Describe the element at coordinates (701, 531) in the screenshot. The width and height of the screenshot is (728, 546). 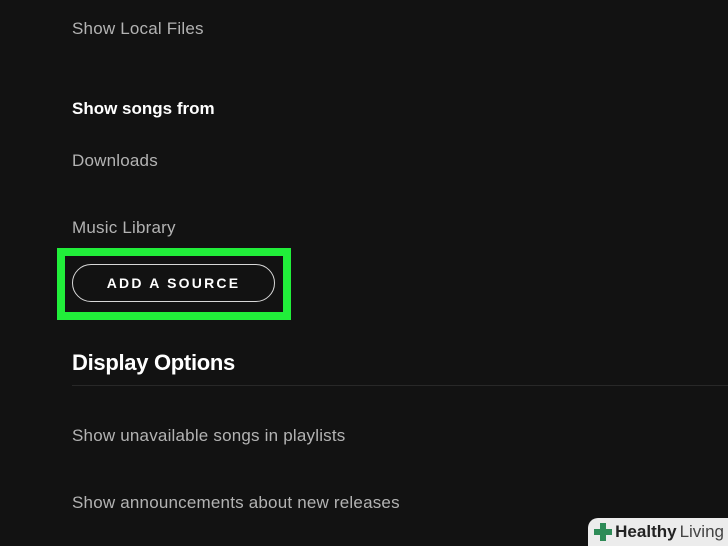
I see `watermark-brand-regular: Living` at that location.